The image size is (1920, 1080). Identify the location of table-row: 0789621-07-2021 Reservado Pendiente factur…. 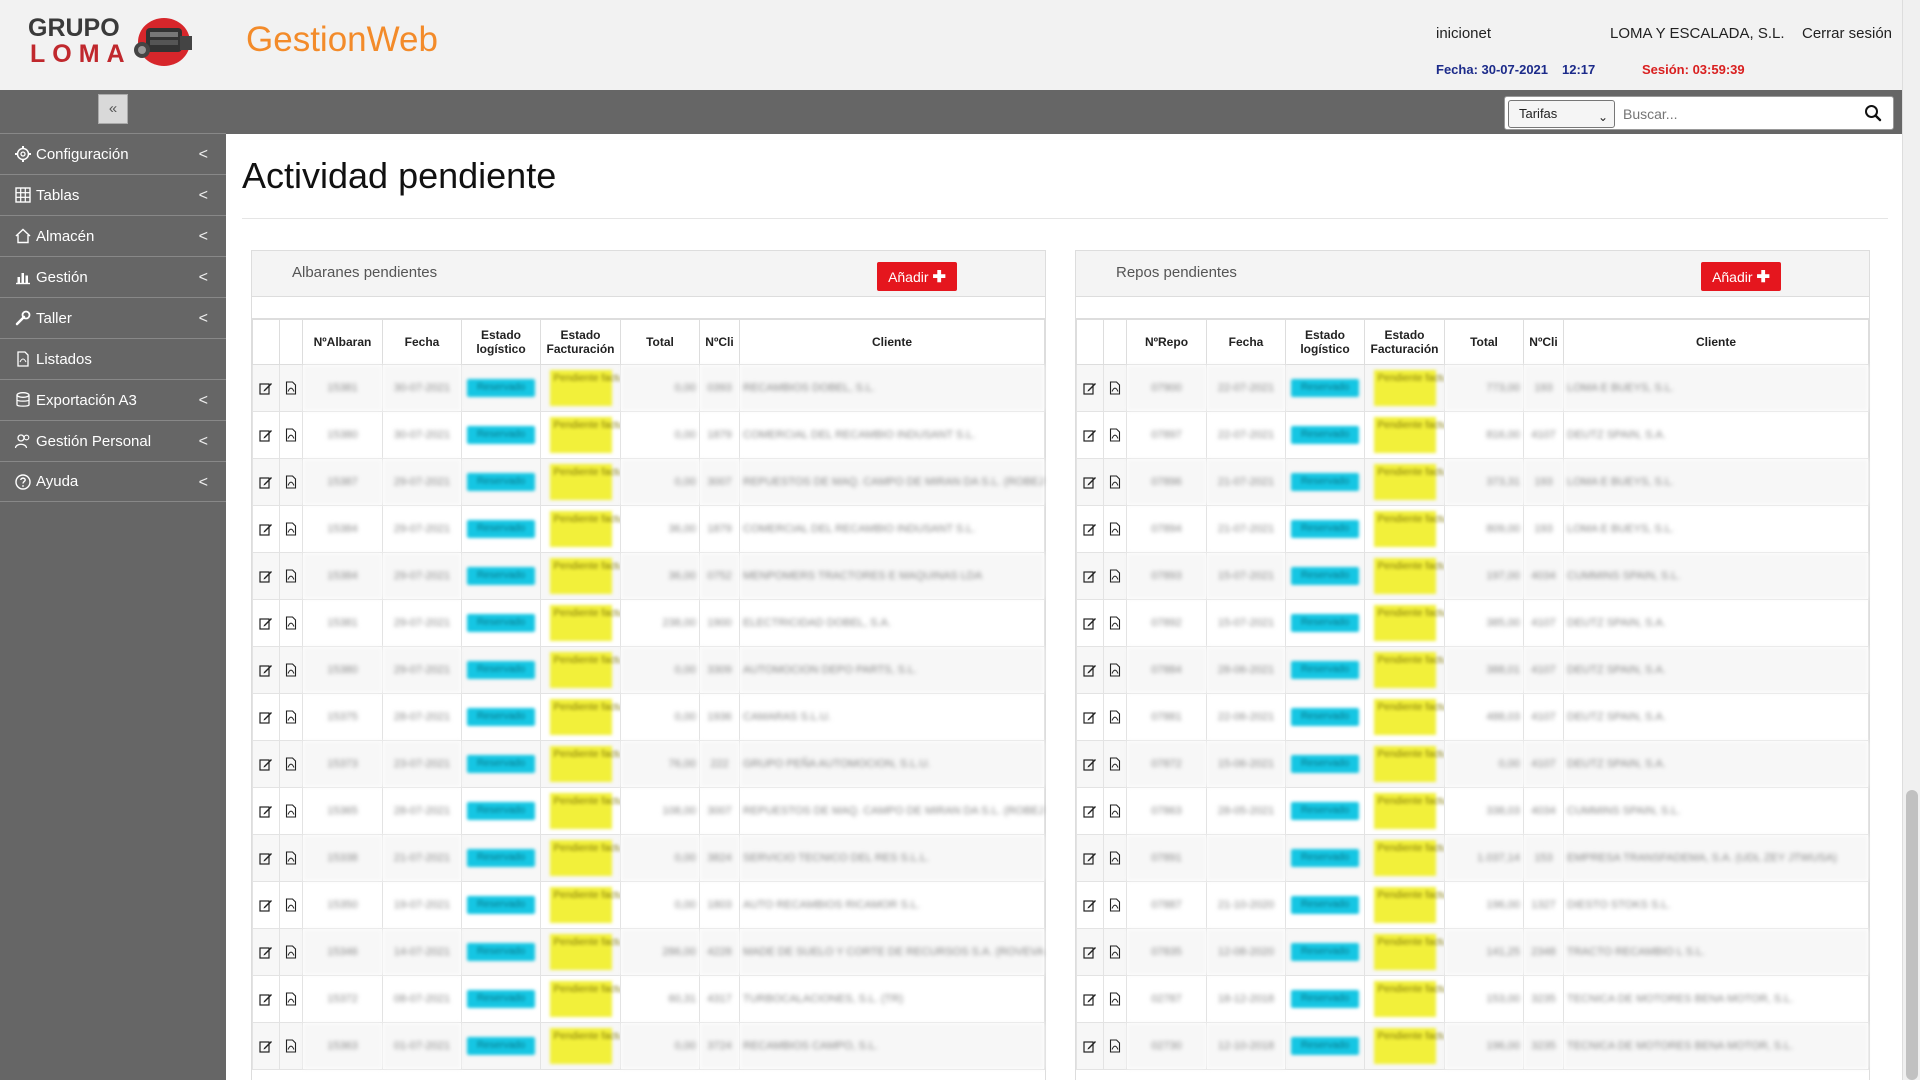
(1472, 482).